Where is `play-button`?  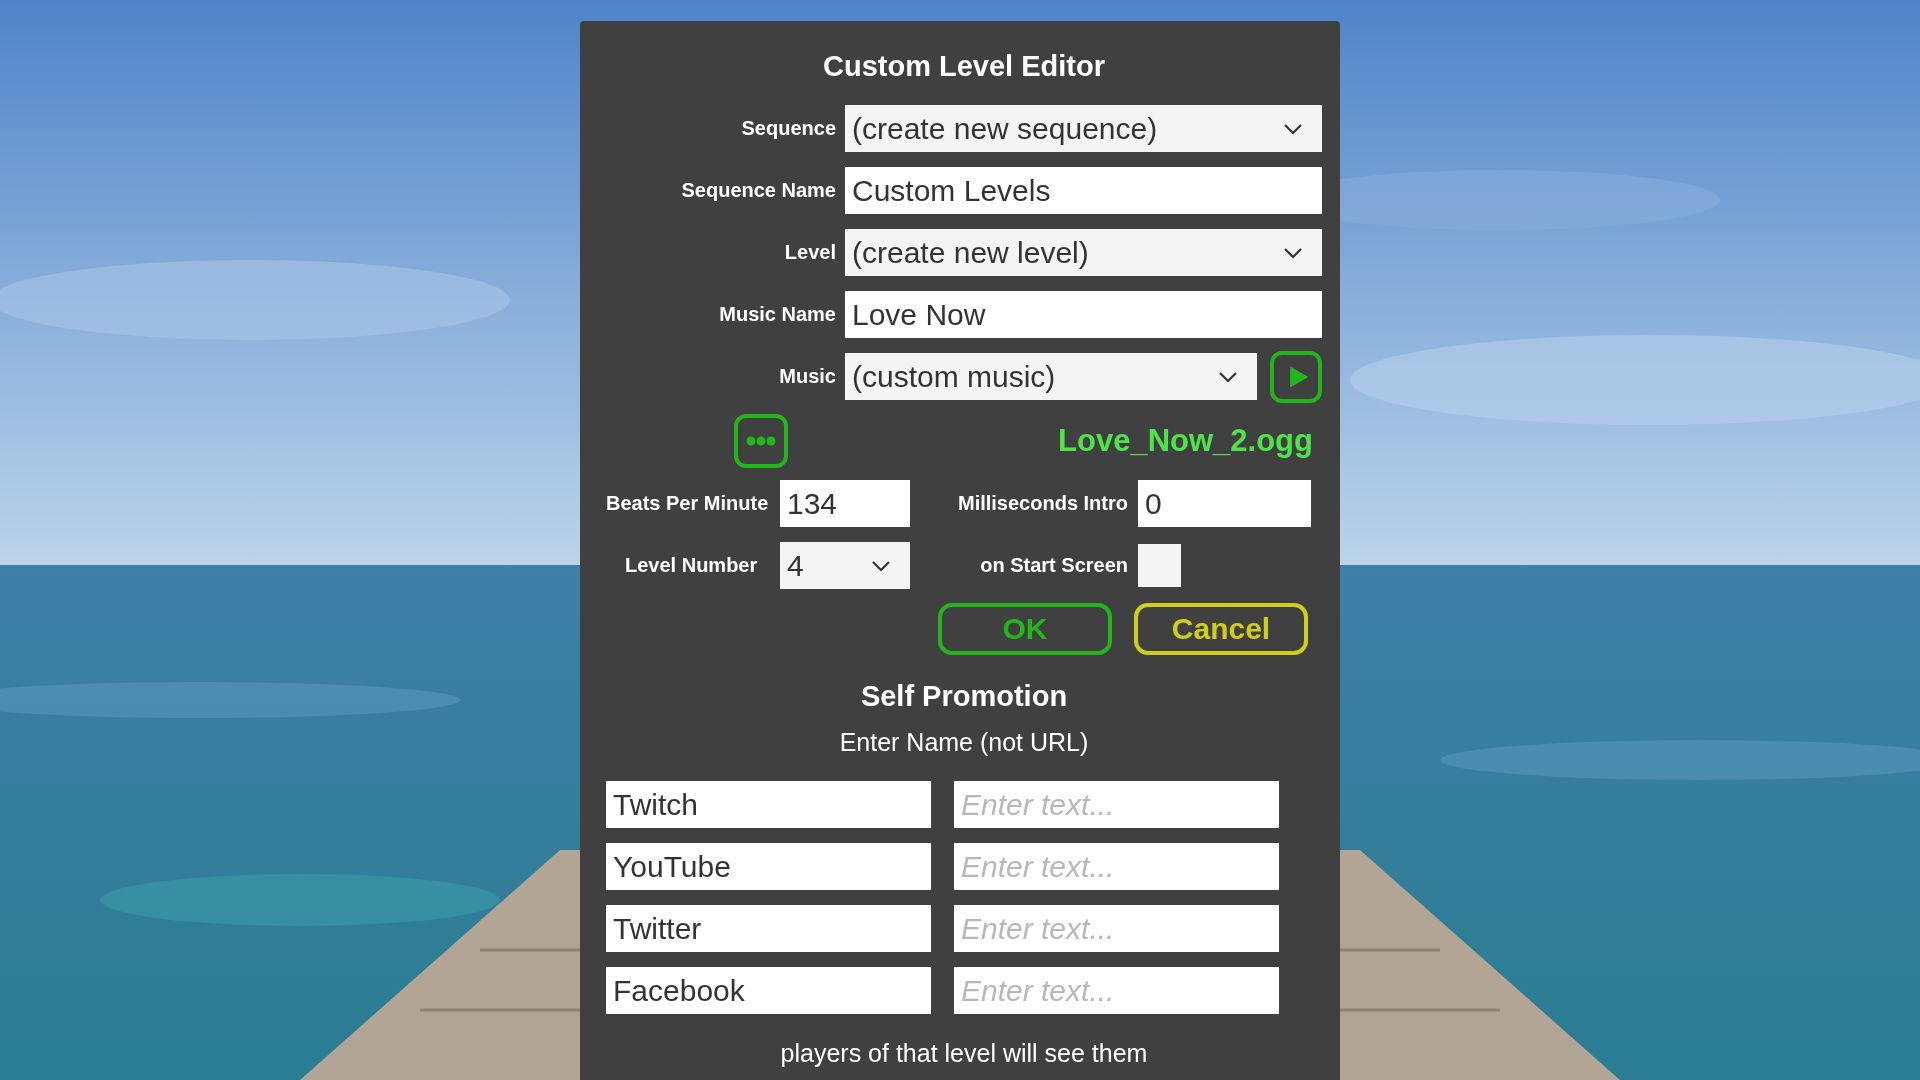
play-button is located at coordinates (1296, 376).